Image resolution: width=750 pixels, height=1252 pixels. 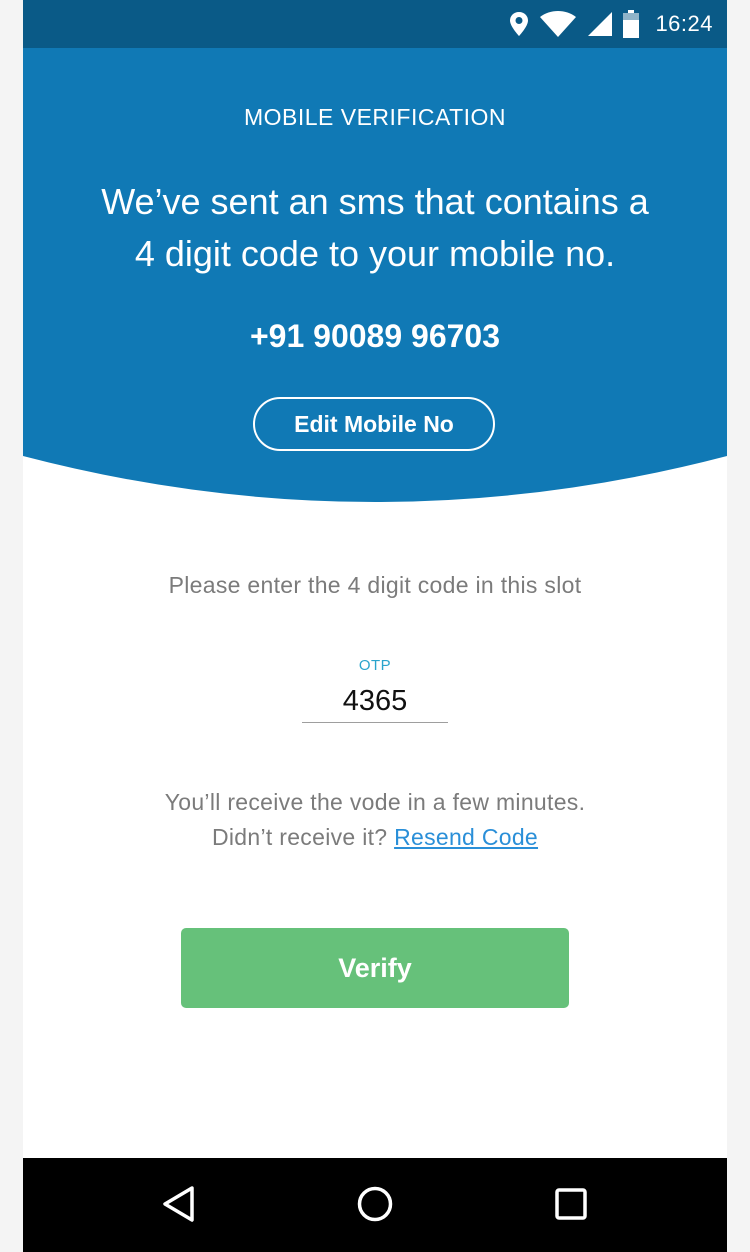 I want to click on home-icon, so click(x=375, y=1206).